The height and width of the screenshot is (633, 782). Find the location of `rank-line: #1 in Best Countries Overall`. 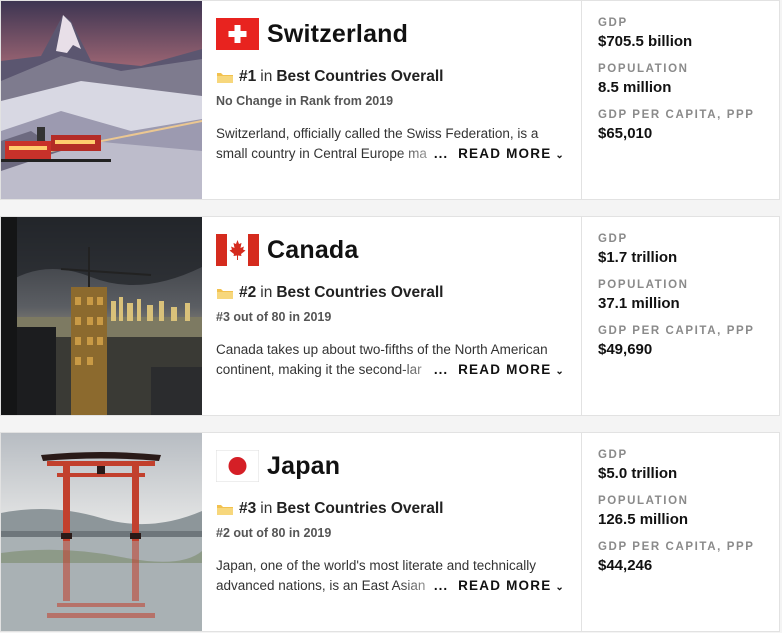

rank-line: #1 in Best Countries Overall is located at coordinates (391, 77).